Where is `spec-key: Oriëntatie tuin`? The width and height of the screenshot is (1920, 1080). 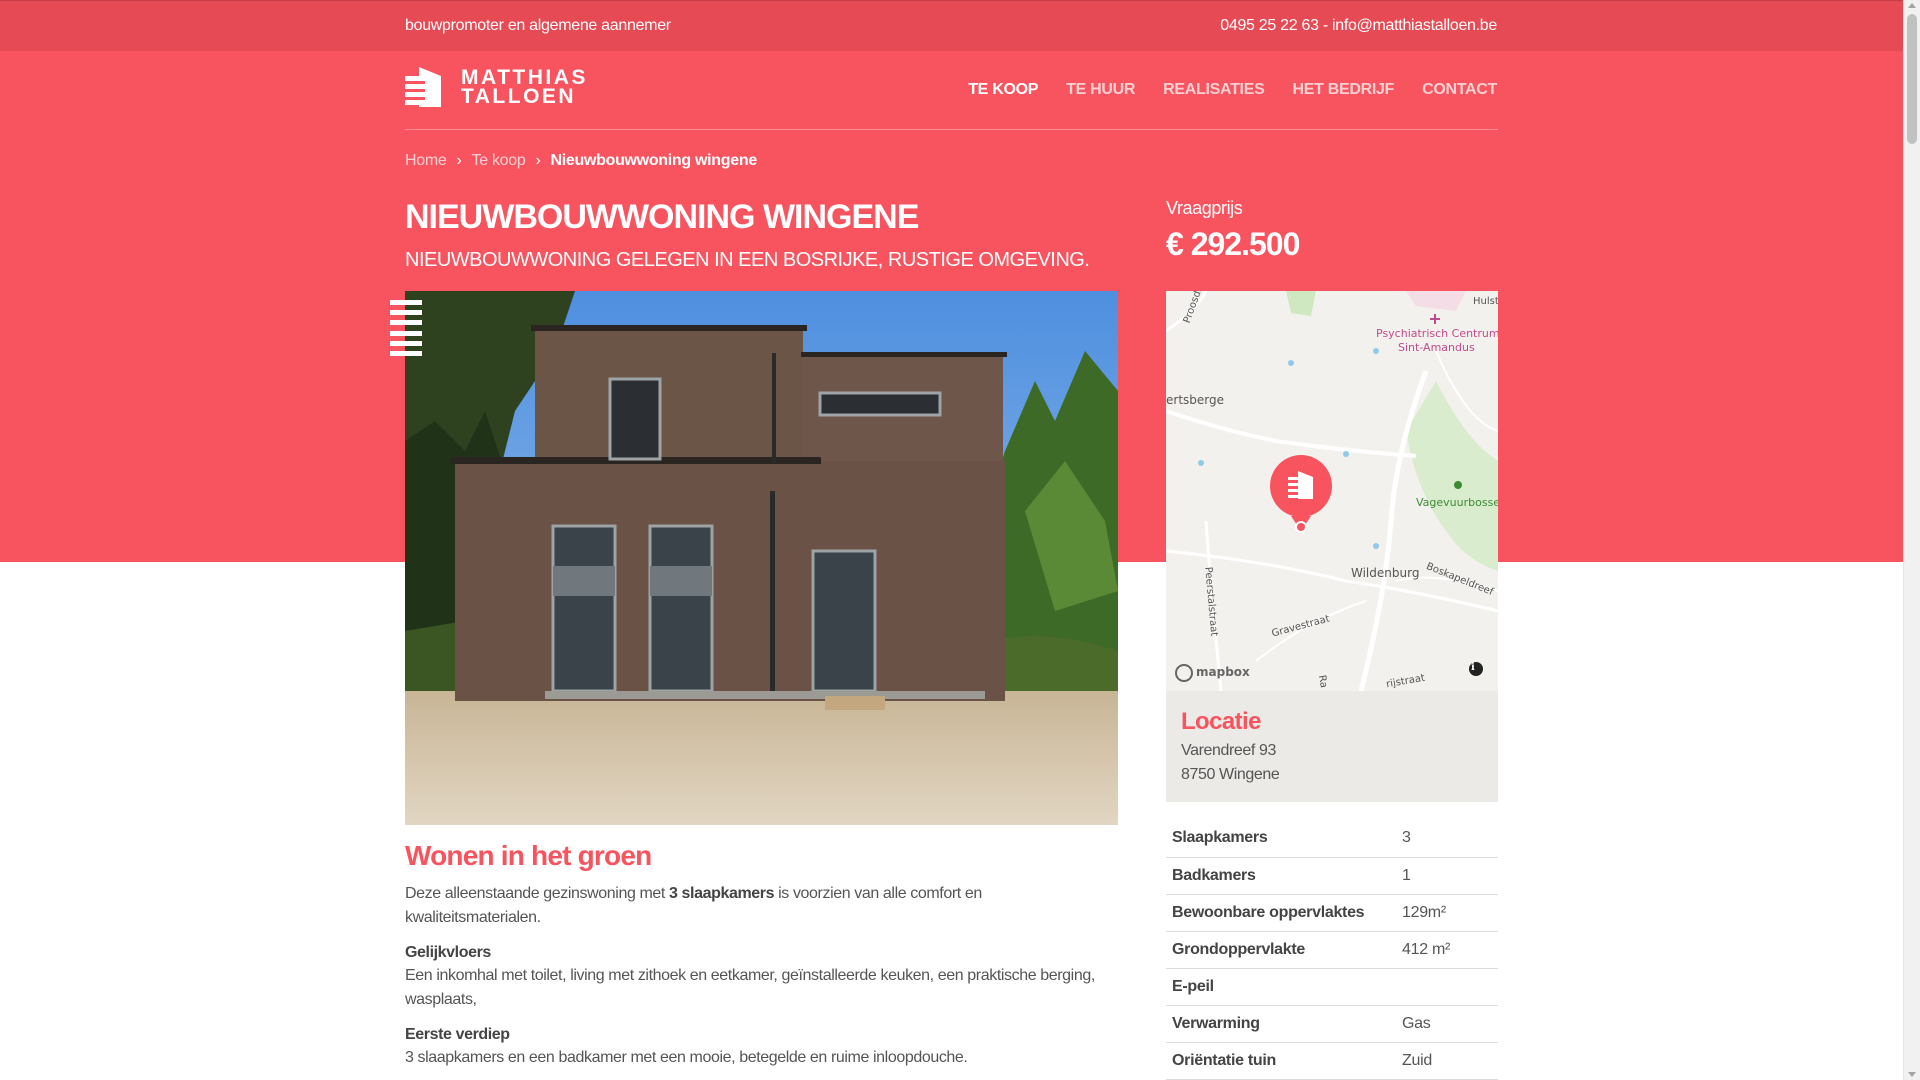 spec-key: Oriëntatie tuin is located at coordinates (1281, 1061).